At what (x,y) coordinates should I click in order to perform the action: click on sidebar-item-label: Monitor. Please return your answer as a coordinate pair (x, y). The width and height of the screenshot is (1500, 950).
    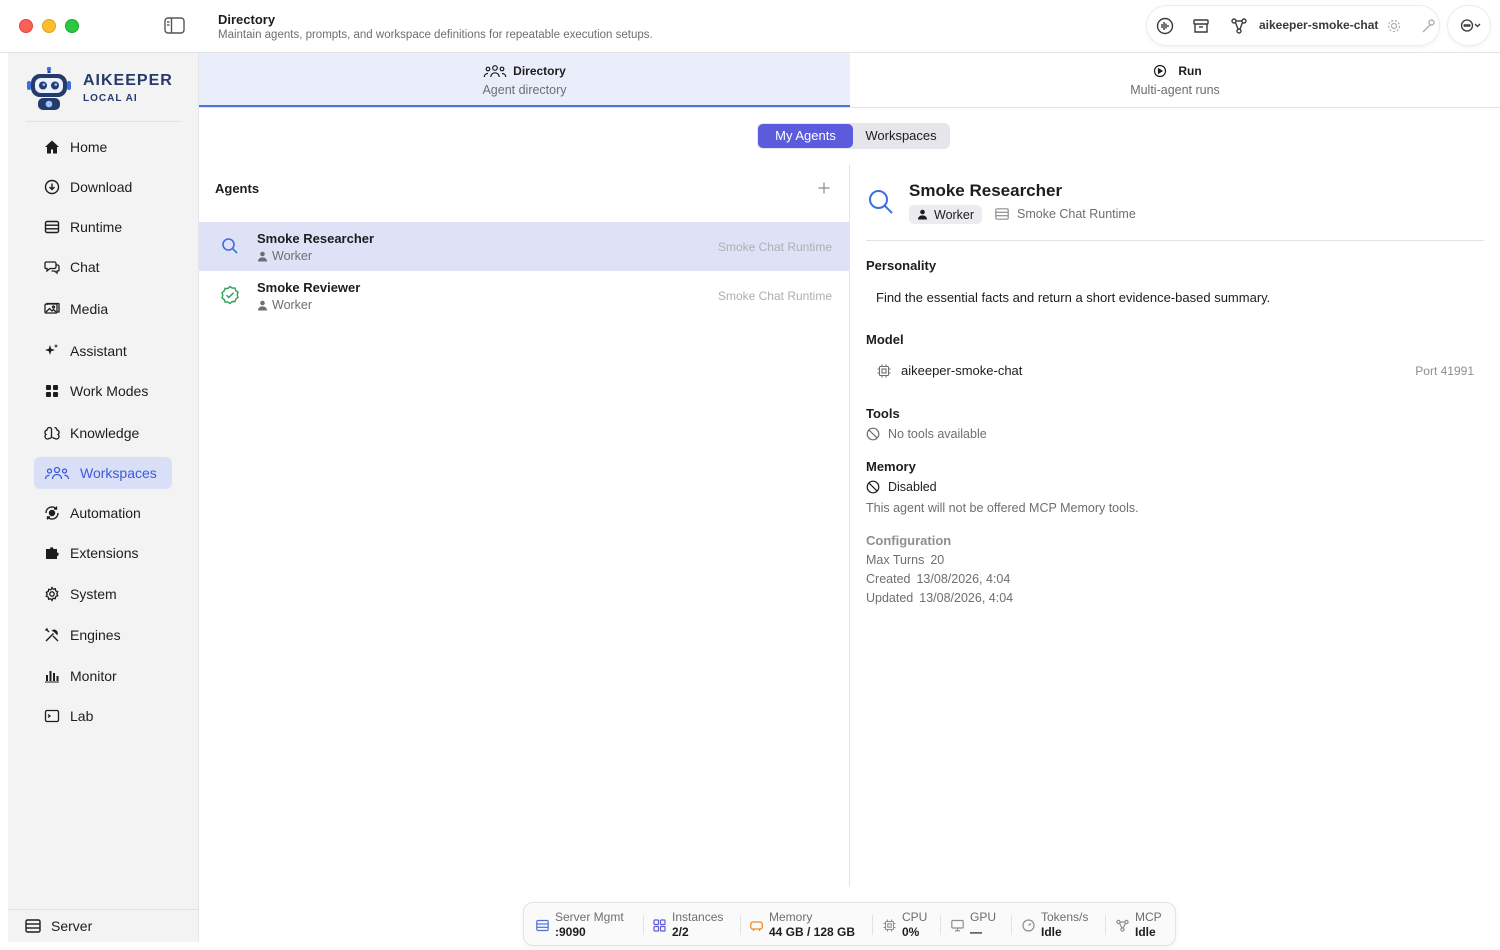
    Looking at the image, I should click on (93, 676).